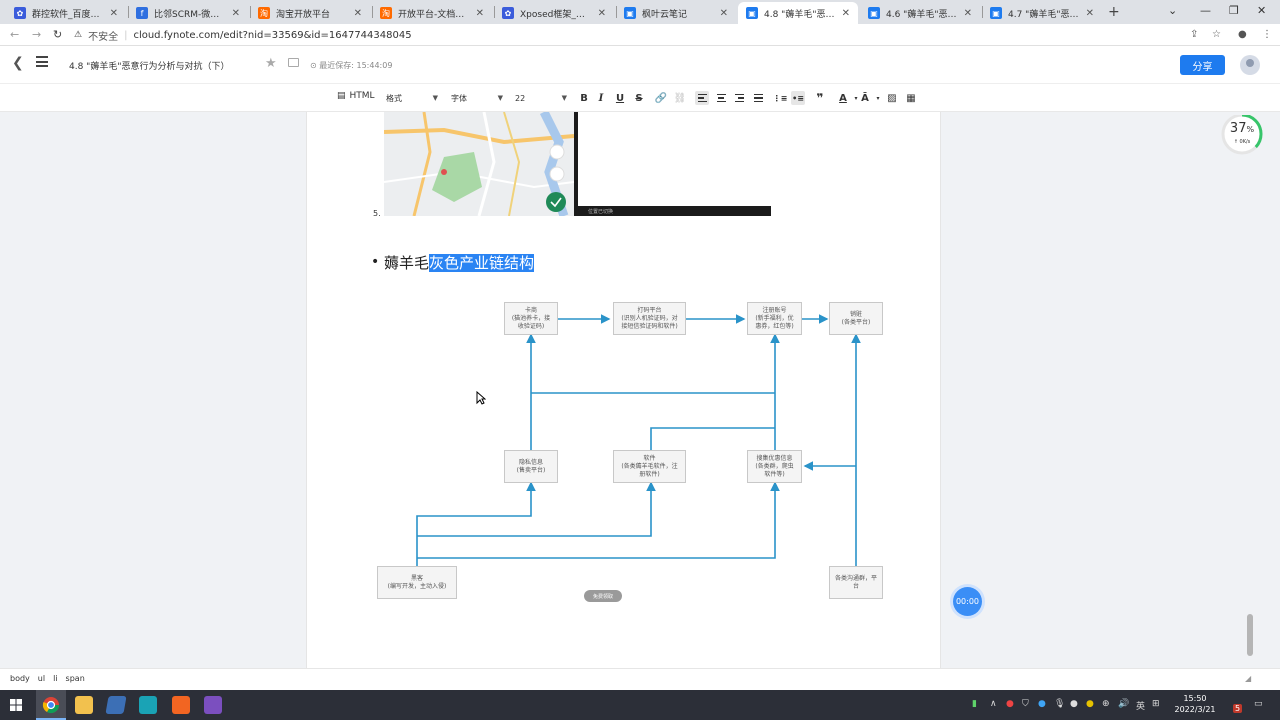 Image resolution: width=1280 pixels, height=720 pixels. I want to click on more-menu-icon: ⋮, so click(1267, 34).